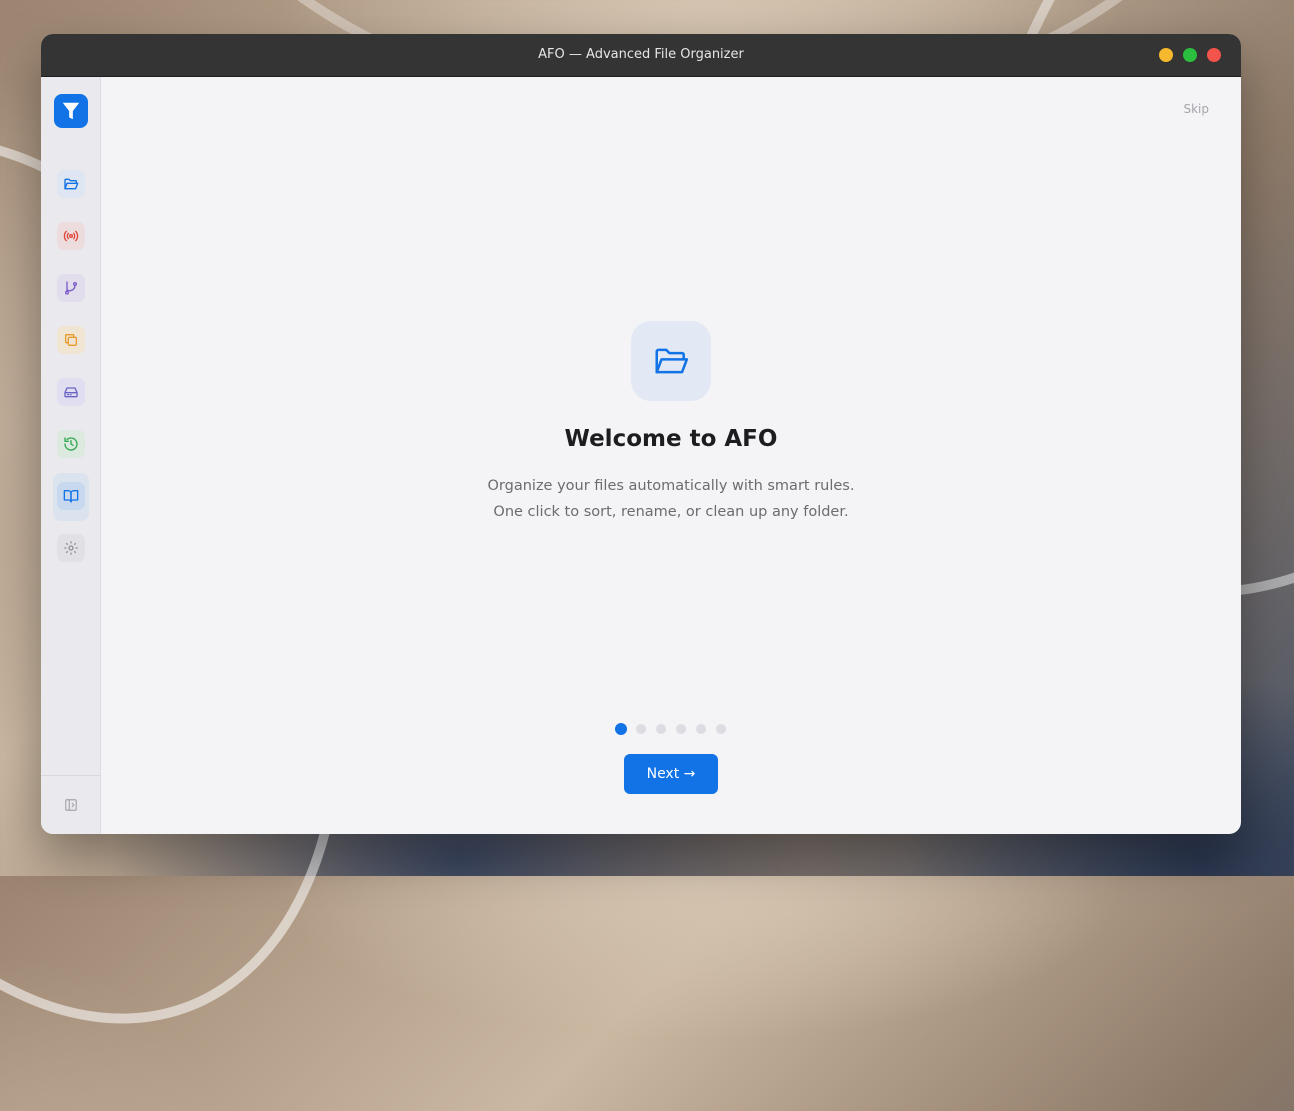  I want to click on step-indicator, so click(671, 729).